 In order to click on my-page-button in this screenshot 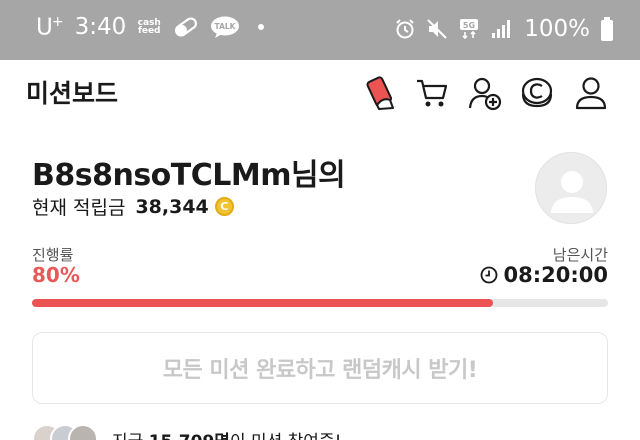, I will do `click(591, 93)`.